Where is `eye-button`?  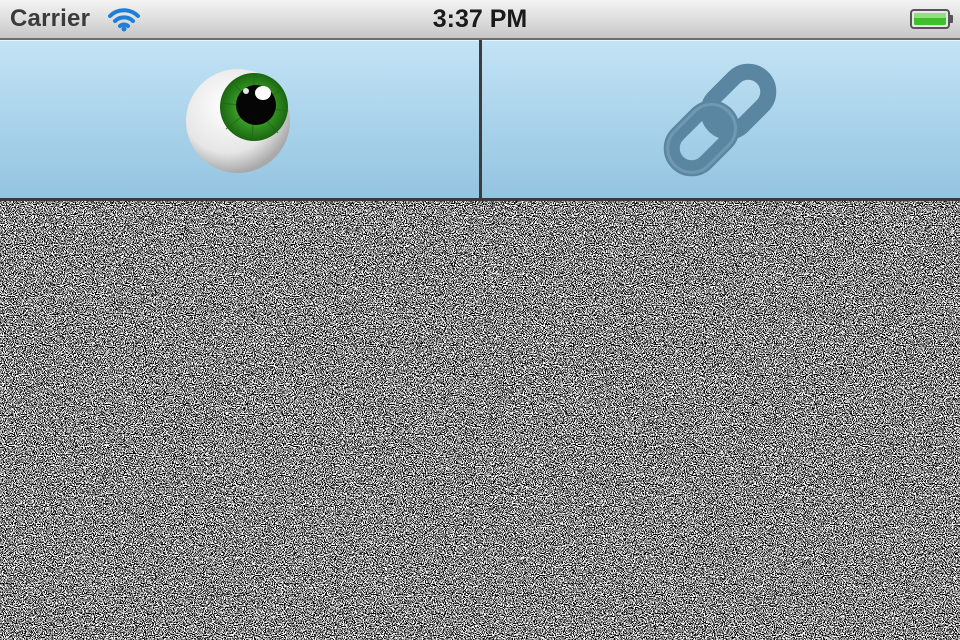
eye-button is located at coordinates (239, 119).